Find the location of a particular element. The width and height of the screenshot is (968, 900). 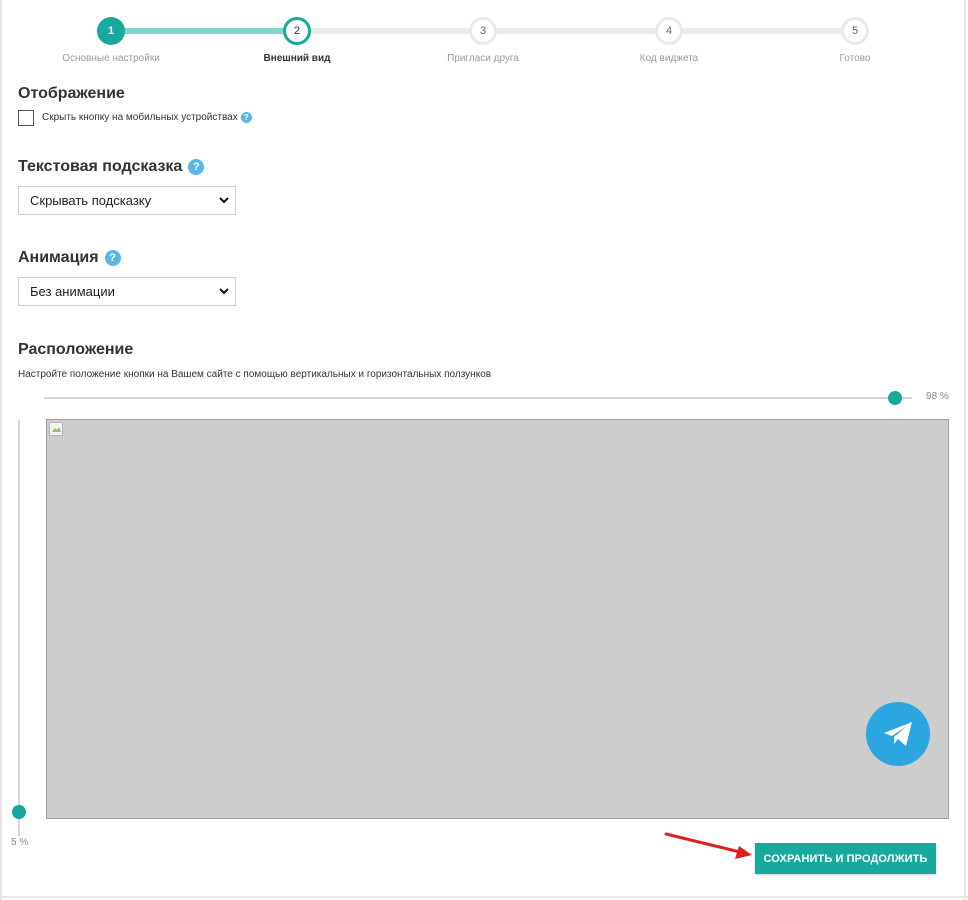

step-1-label: Основные настройки is located at coordinates (111, 58).